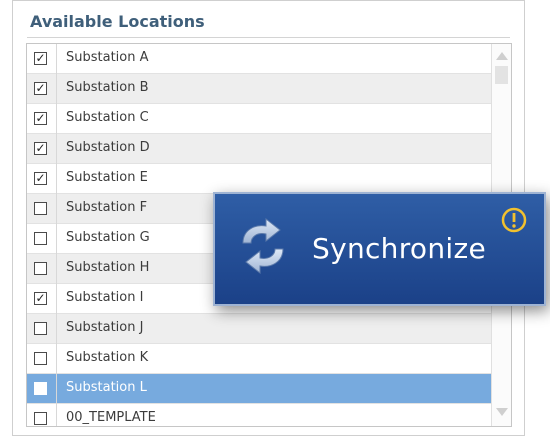  I want to click on location-label: Substation C, so click(107, 117).